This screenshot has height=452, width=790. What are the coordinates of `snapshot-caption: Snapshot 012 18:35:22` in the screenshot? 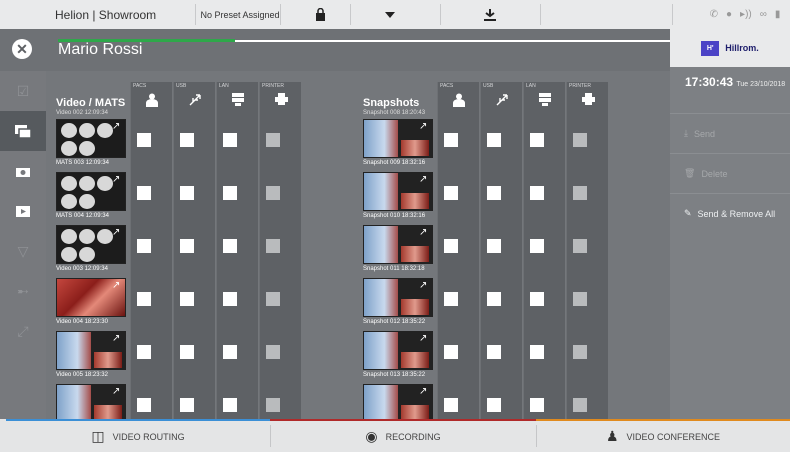 It's located at (394, 322).